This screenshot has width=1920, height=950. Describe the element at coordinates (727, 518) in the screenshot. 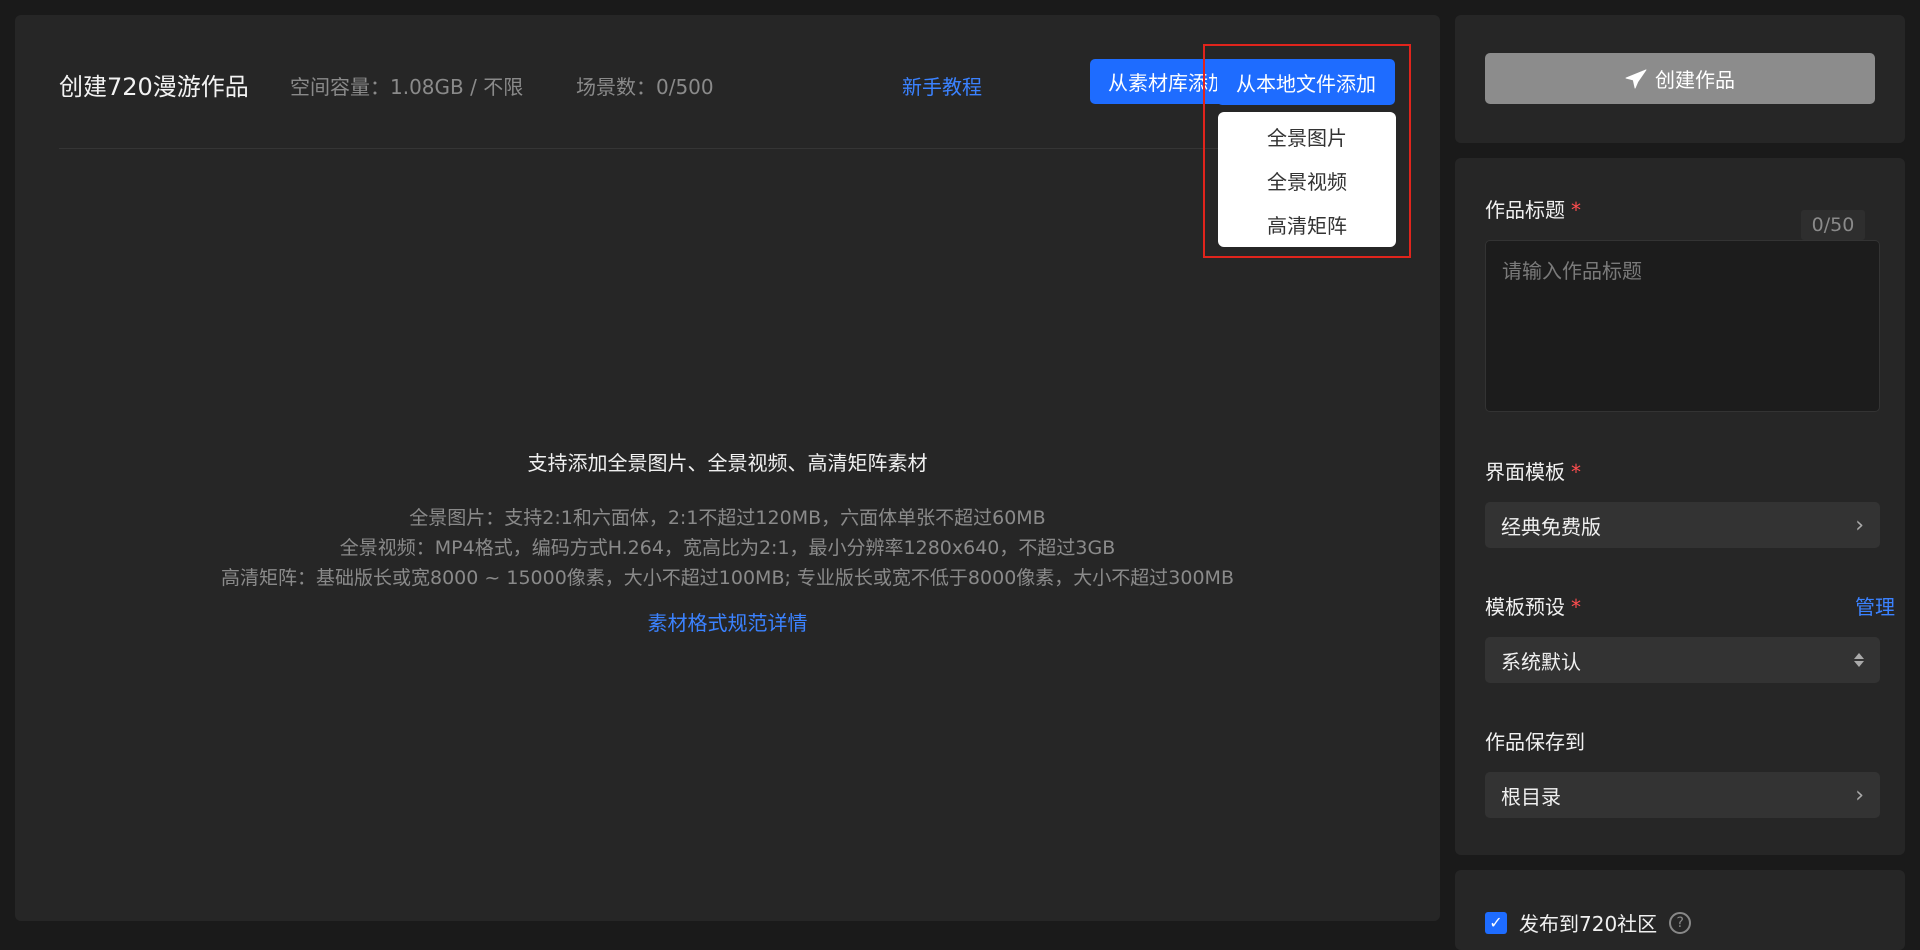

I see `format-rule-image: 全景图片：支持2:1和六面体，2:1不超过120MB，六面体单张不超过60MB` at that location.